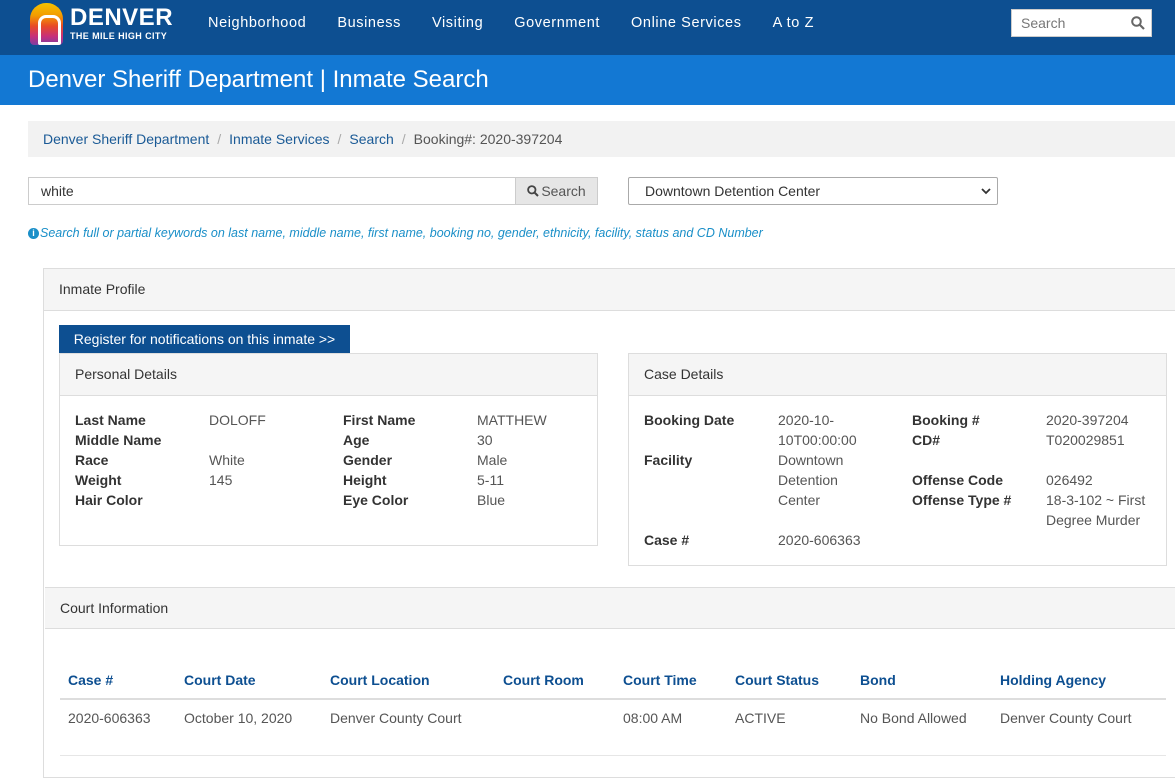 The height and width of the screenshot is (778, 1175). I want to click on nav-online-services: Online Services, so click(686, 25).